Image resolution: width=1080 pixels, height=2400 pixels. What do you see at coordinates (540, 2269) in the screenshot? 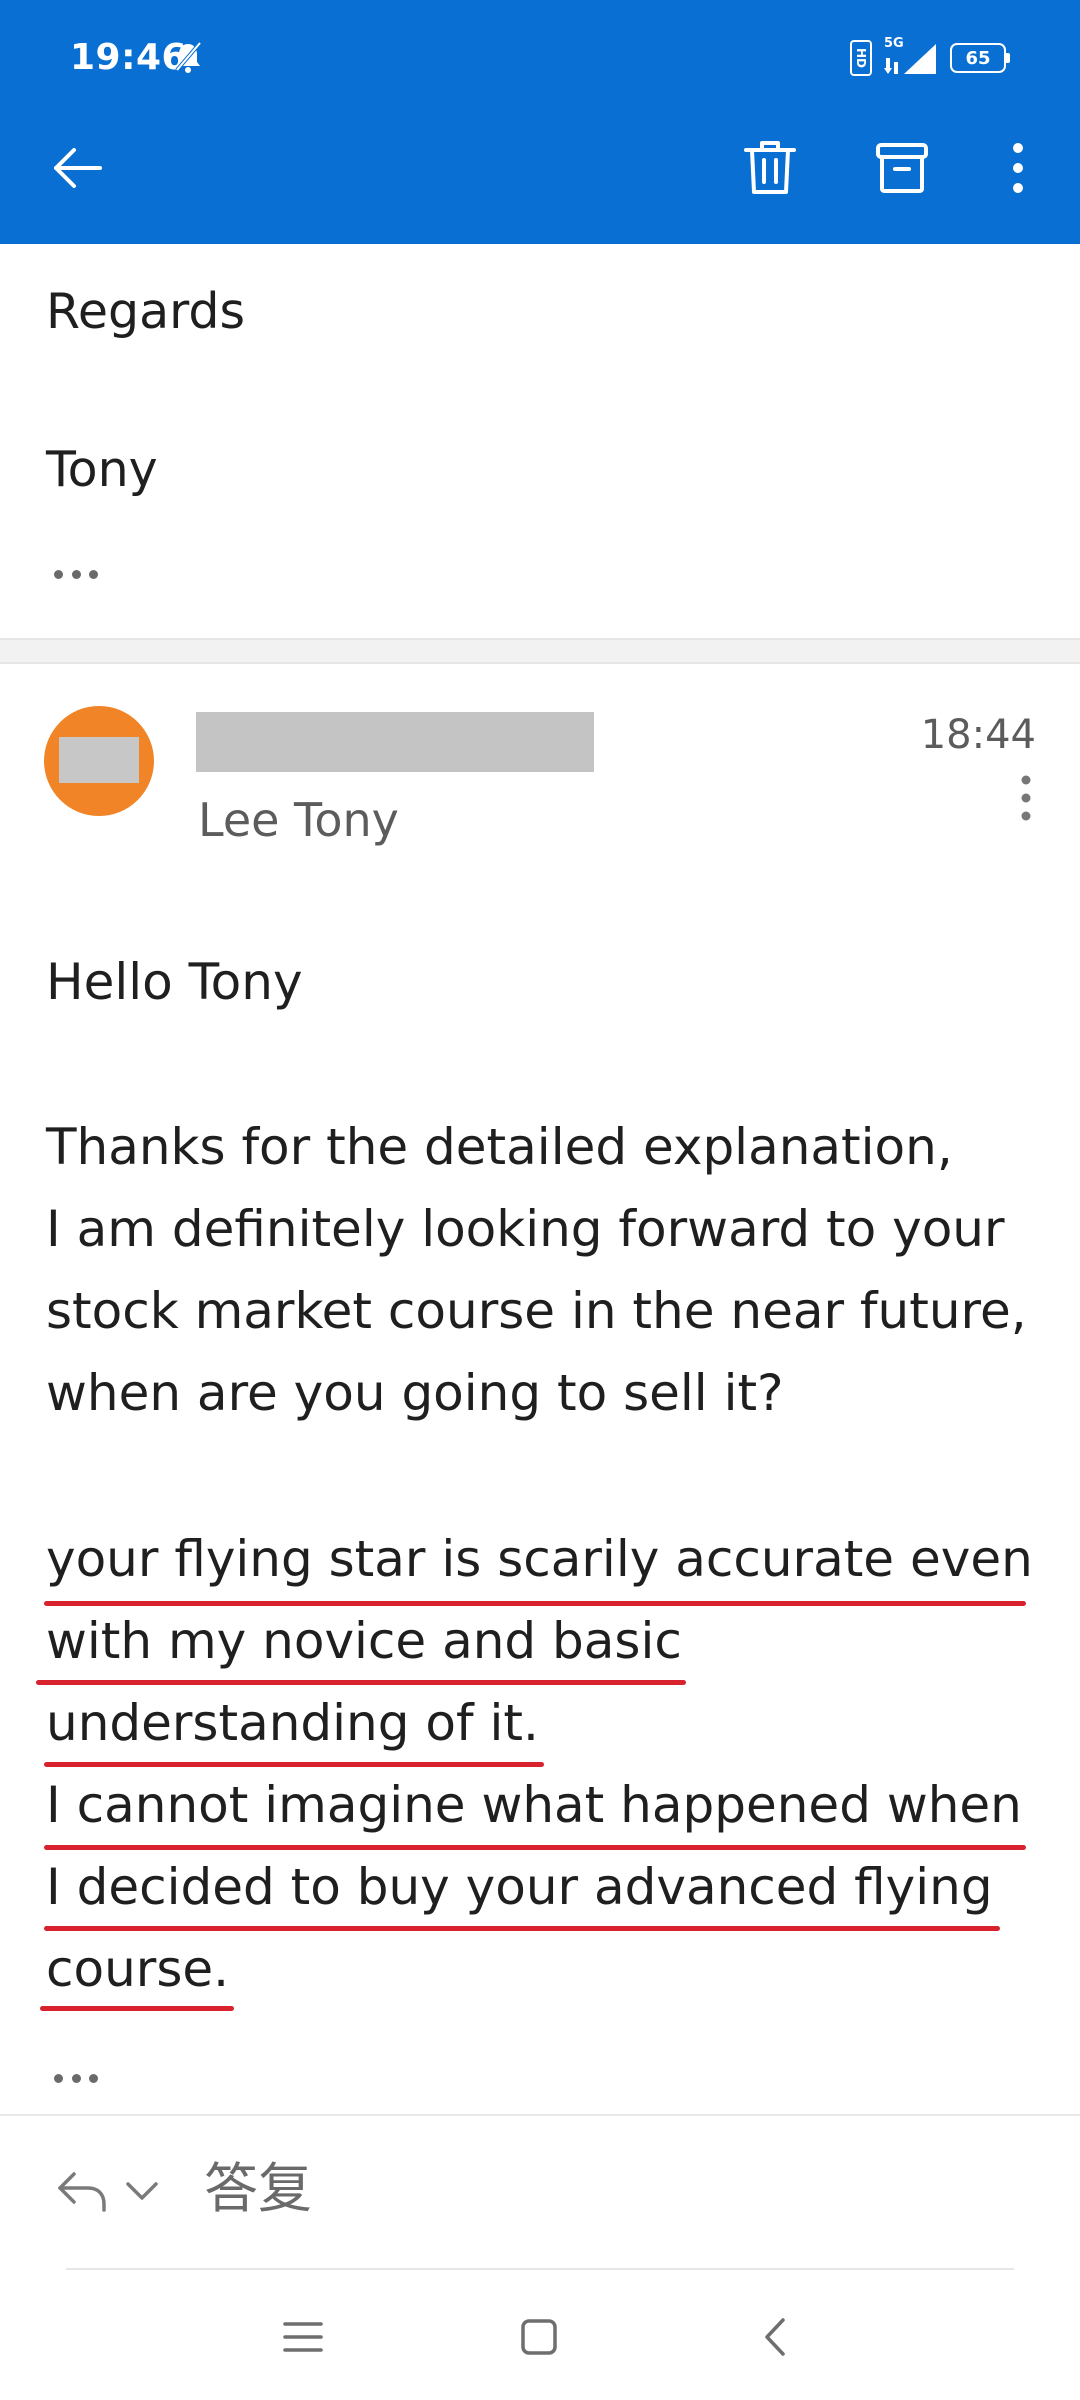
I see `divider` at bounding box center [540, 2269].